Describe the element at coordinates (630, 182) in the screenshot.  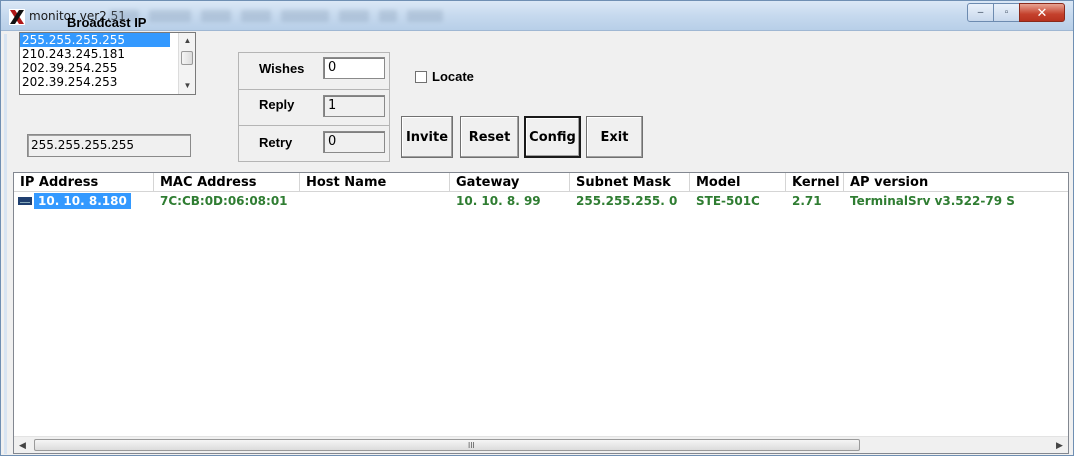
I see `column-subnet-mask: Subnet Mask` at that location.